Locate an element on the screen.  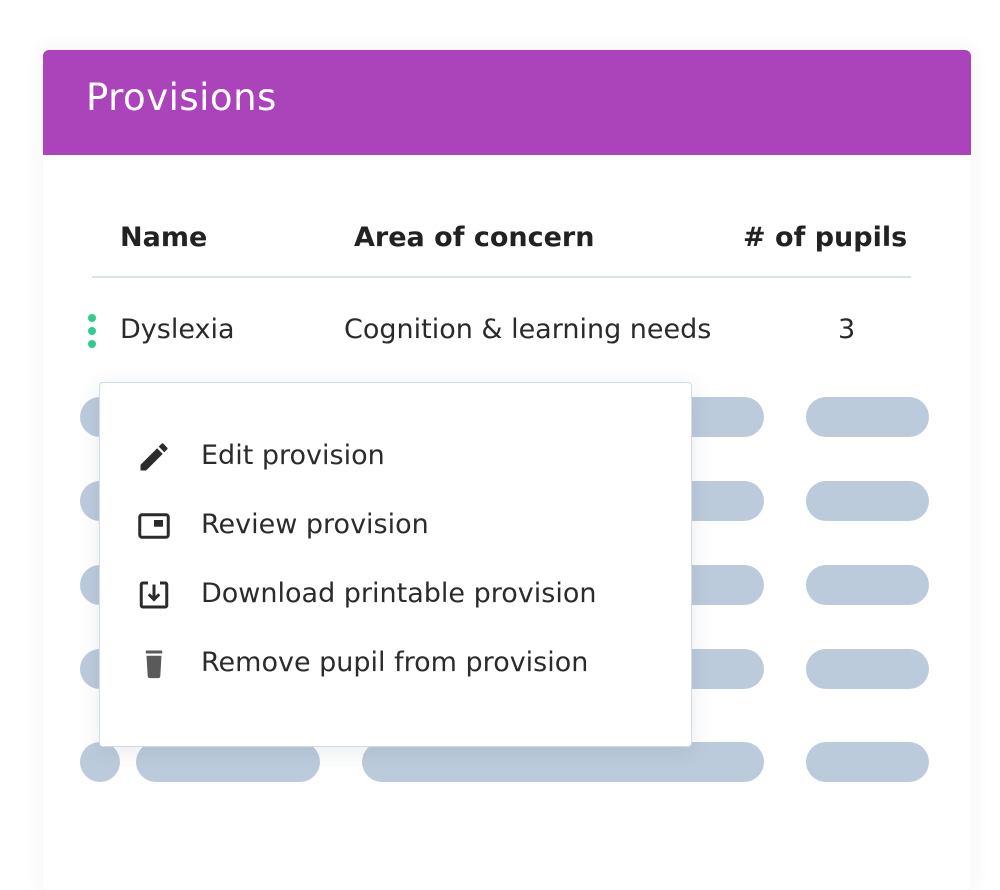
column-header-pupils: # of pupils is located at coordinates (825, 237).